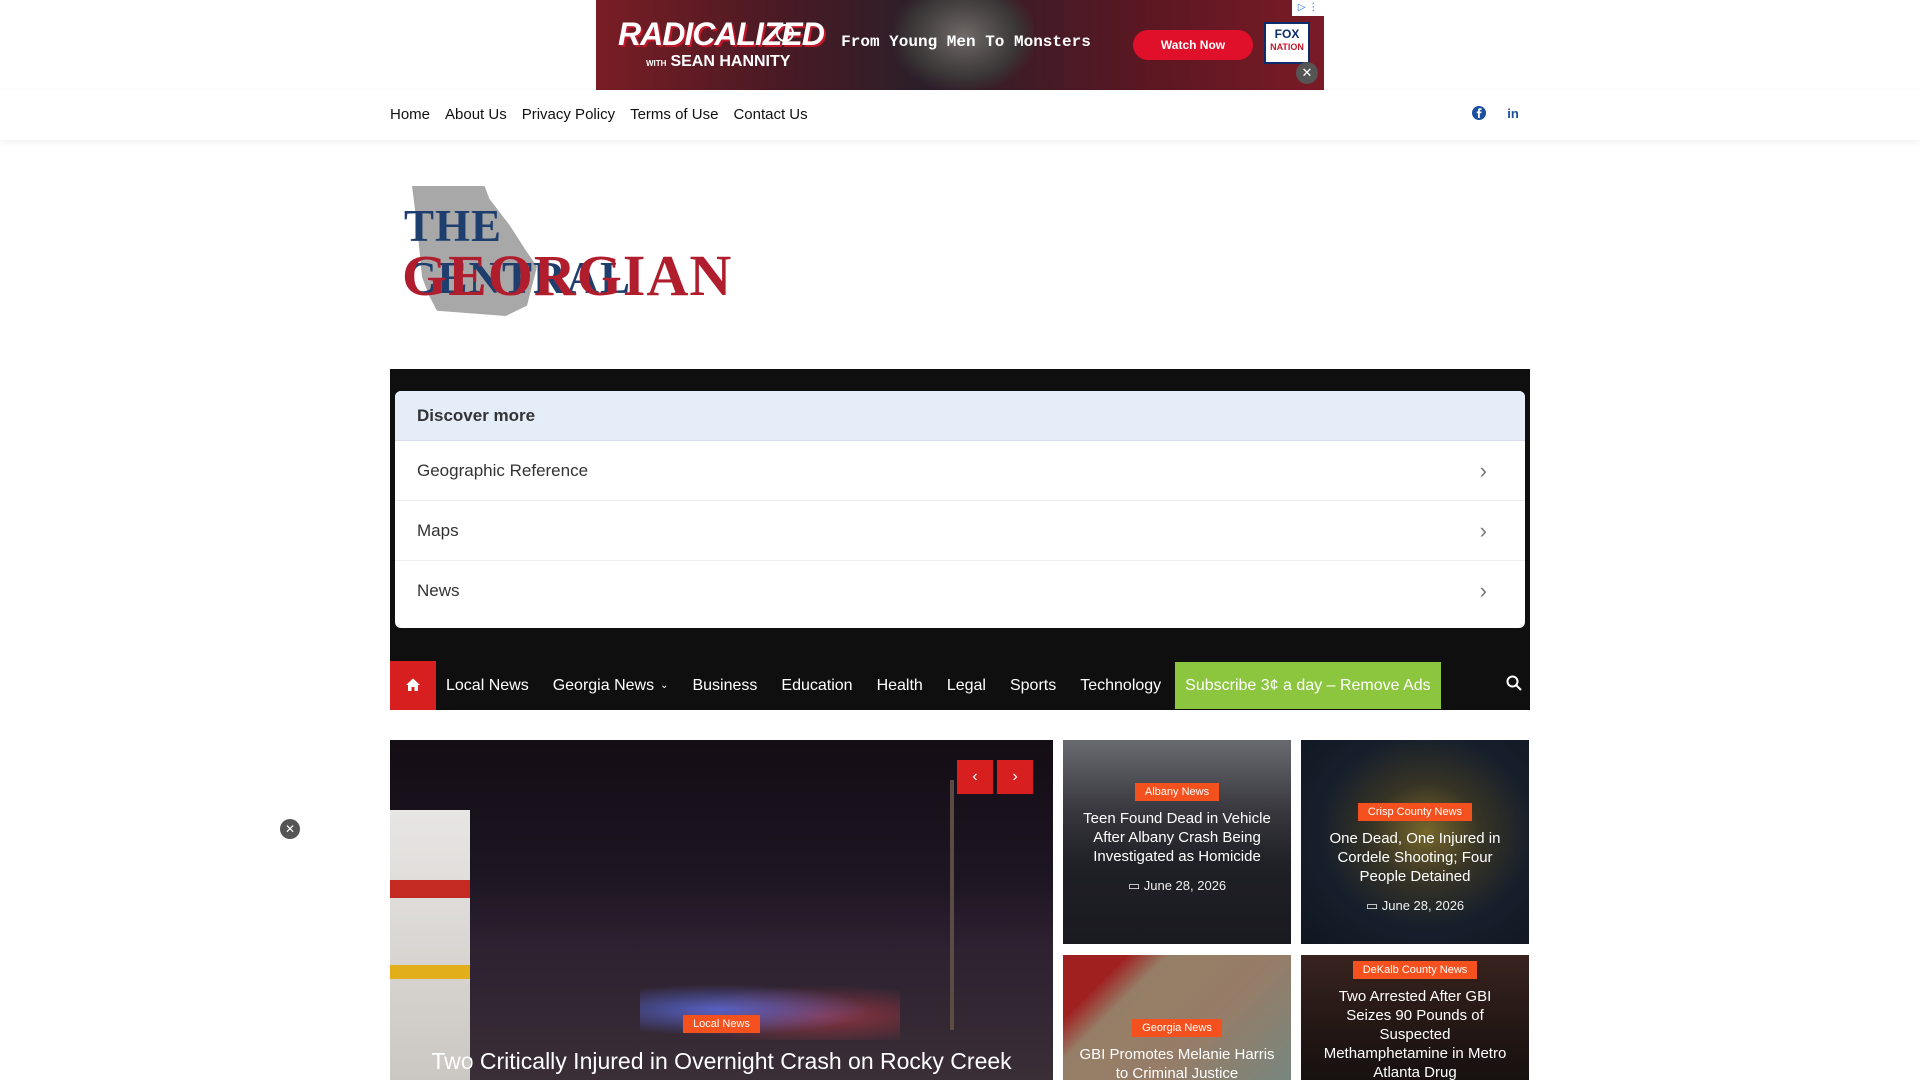  What do you see at coordinates (413, 685) in the screenshot?
I see `home-icon` at bounding box center [413, 685].